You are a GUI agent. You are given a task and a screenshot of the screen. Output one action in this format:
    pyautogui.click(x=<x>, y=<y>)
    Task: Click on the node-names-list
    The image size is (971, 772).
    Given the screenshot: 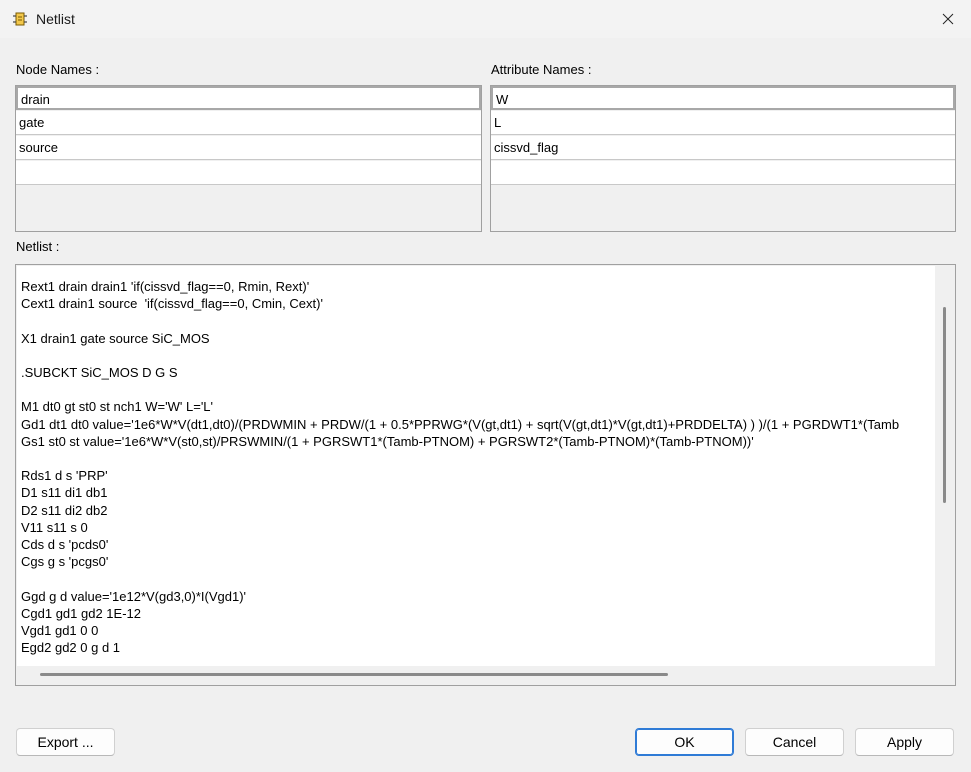 What is the action you would take?
    pyautogui.click(x=248, y=158)
    